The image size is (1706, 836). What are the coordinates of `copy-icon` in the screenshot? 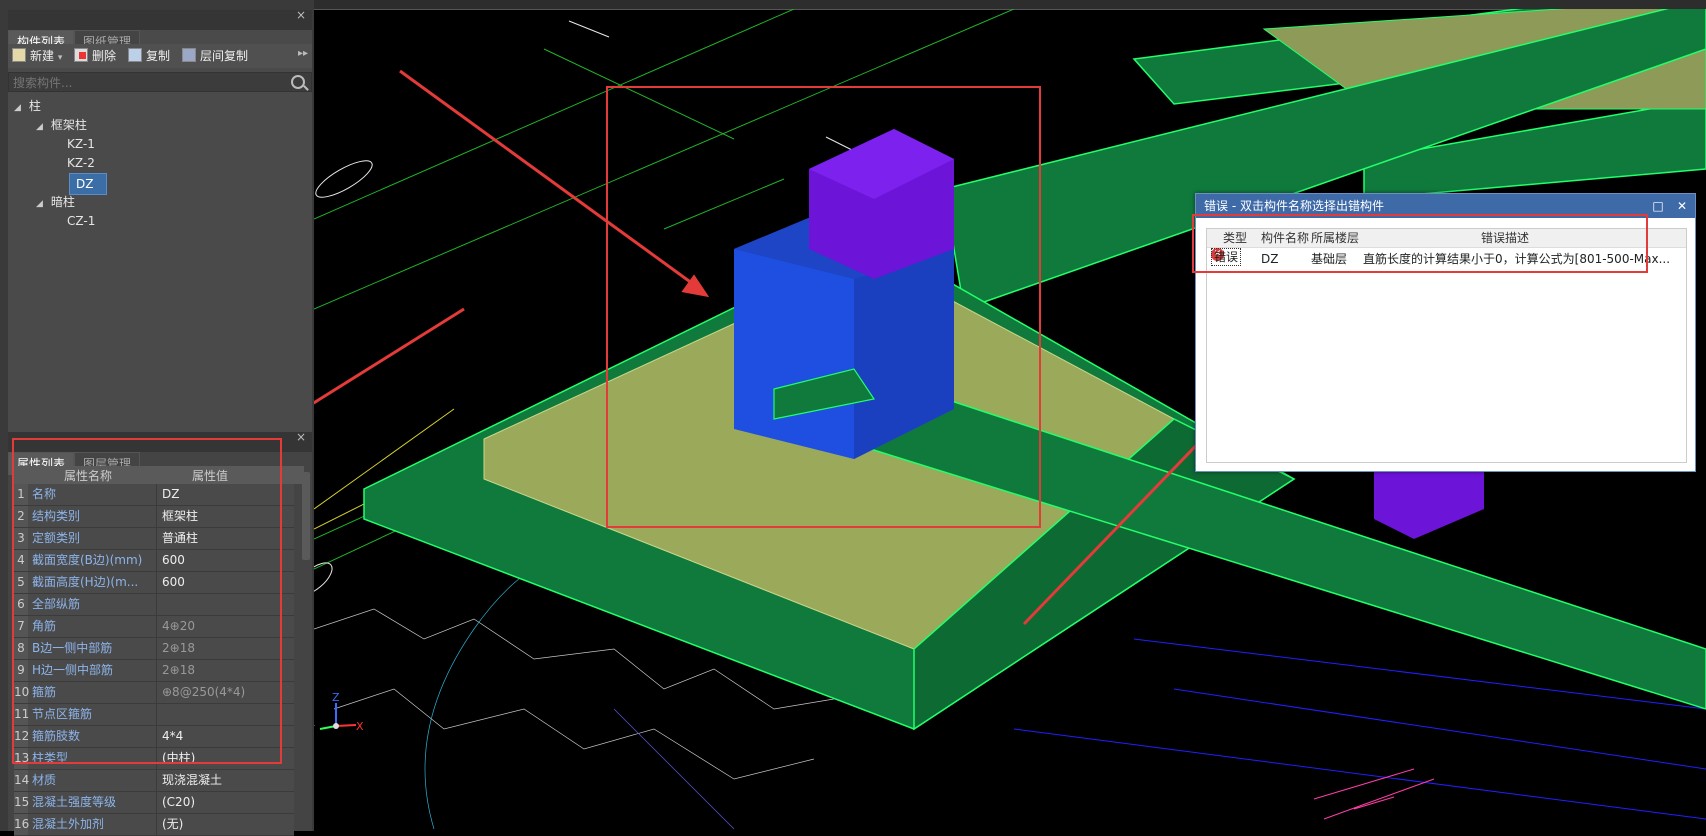 It's located at (135, 55).